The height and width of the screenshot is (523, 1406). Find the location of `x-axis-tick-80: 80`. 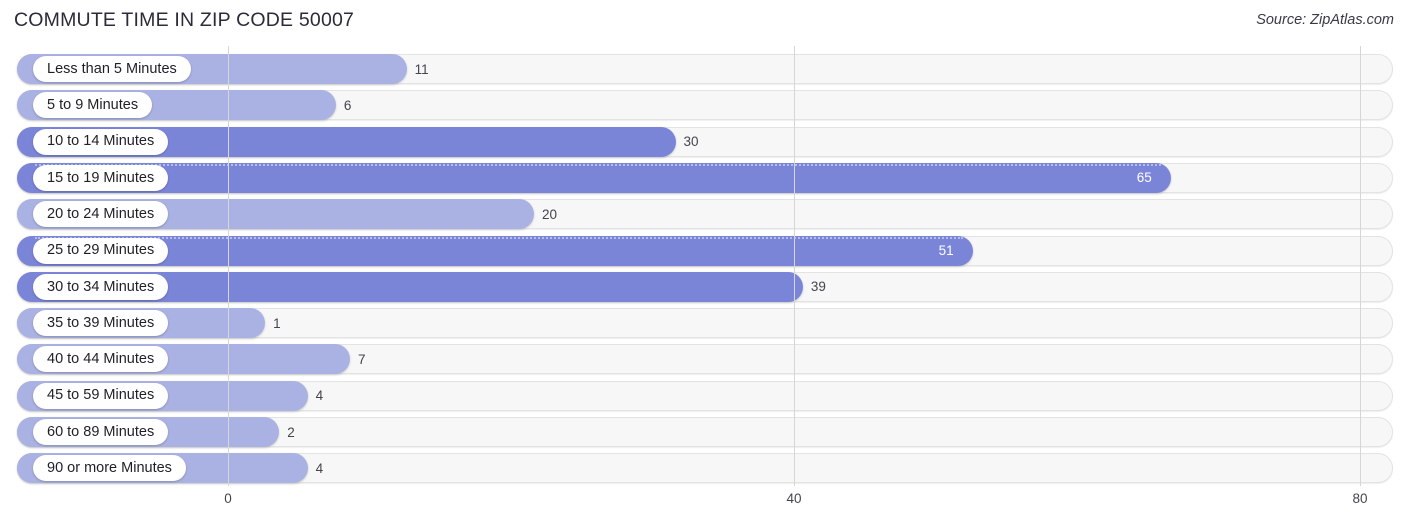

x-axis-tick-80: 80 is located at coordinates (1360, 498).